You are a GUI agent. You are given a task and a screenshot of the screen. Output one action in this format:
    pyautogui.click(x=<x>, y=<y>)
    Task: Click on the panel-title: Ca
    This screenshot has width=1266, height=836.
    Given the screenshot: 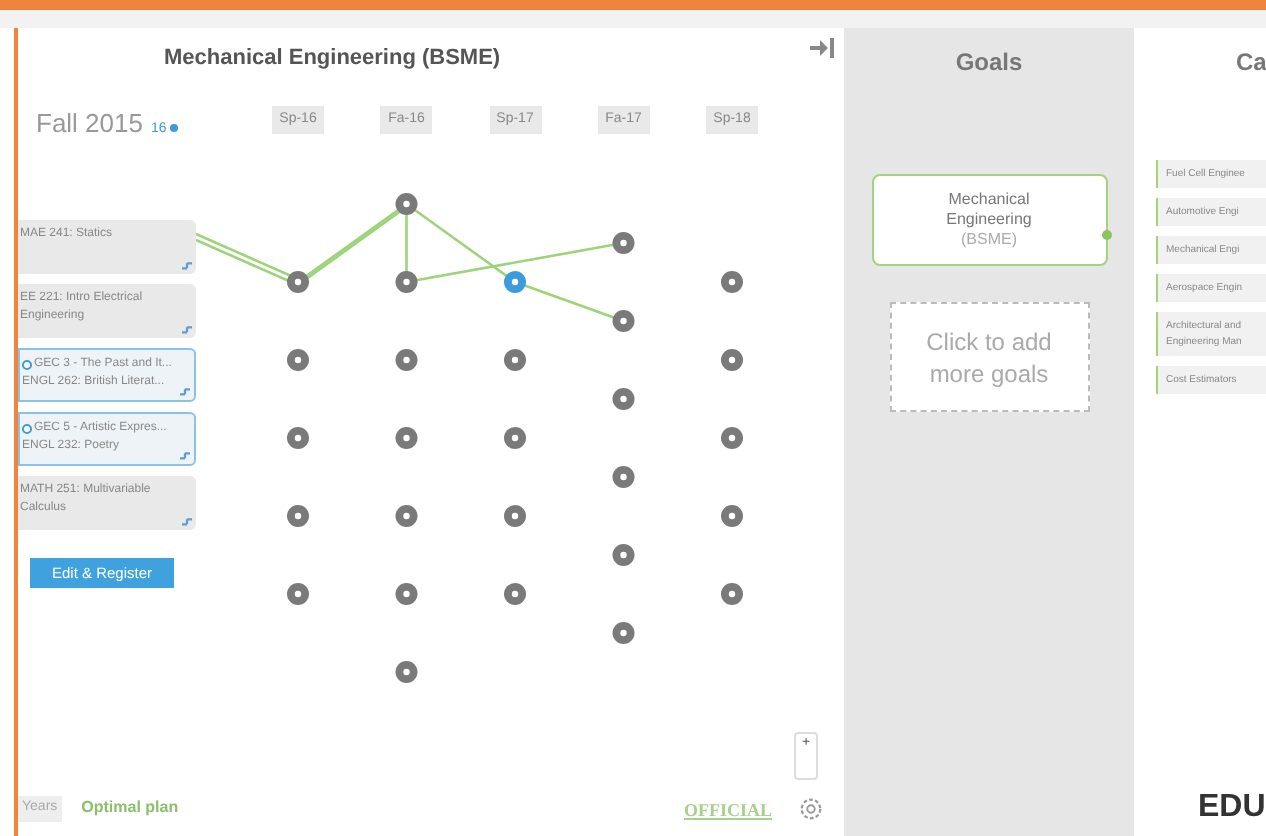 What is the action you would take?
    pyautogui.click(x=1251, y=63)
    